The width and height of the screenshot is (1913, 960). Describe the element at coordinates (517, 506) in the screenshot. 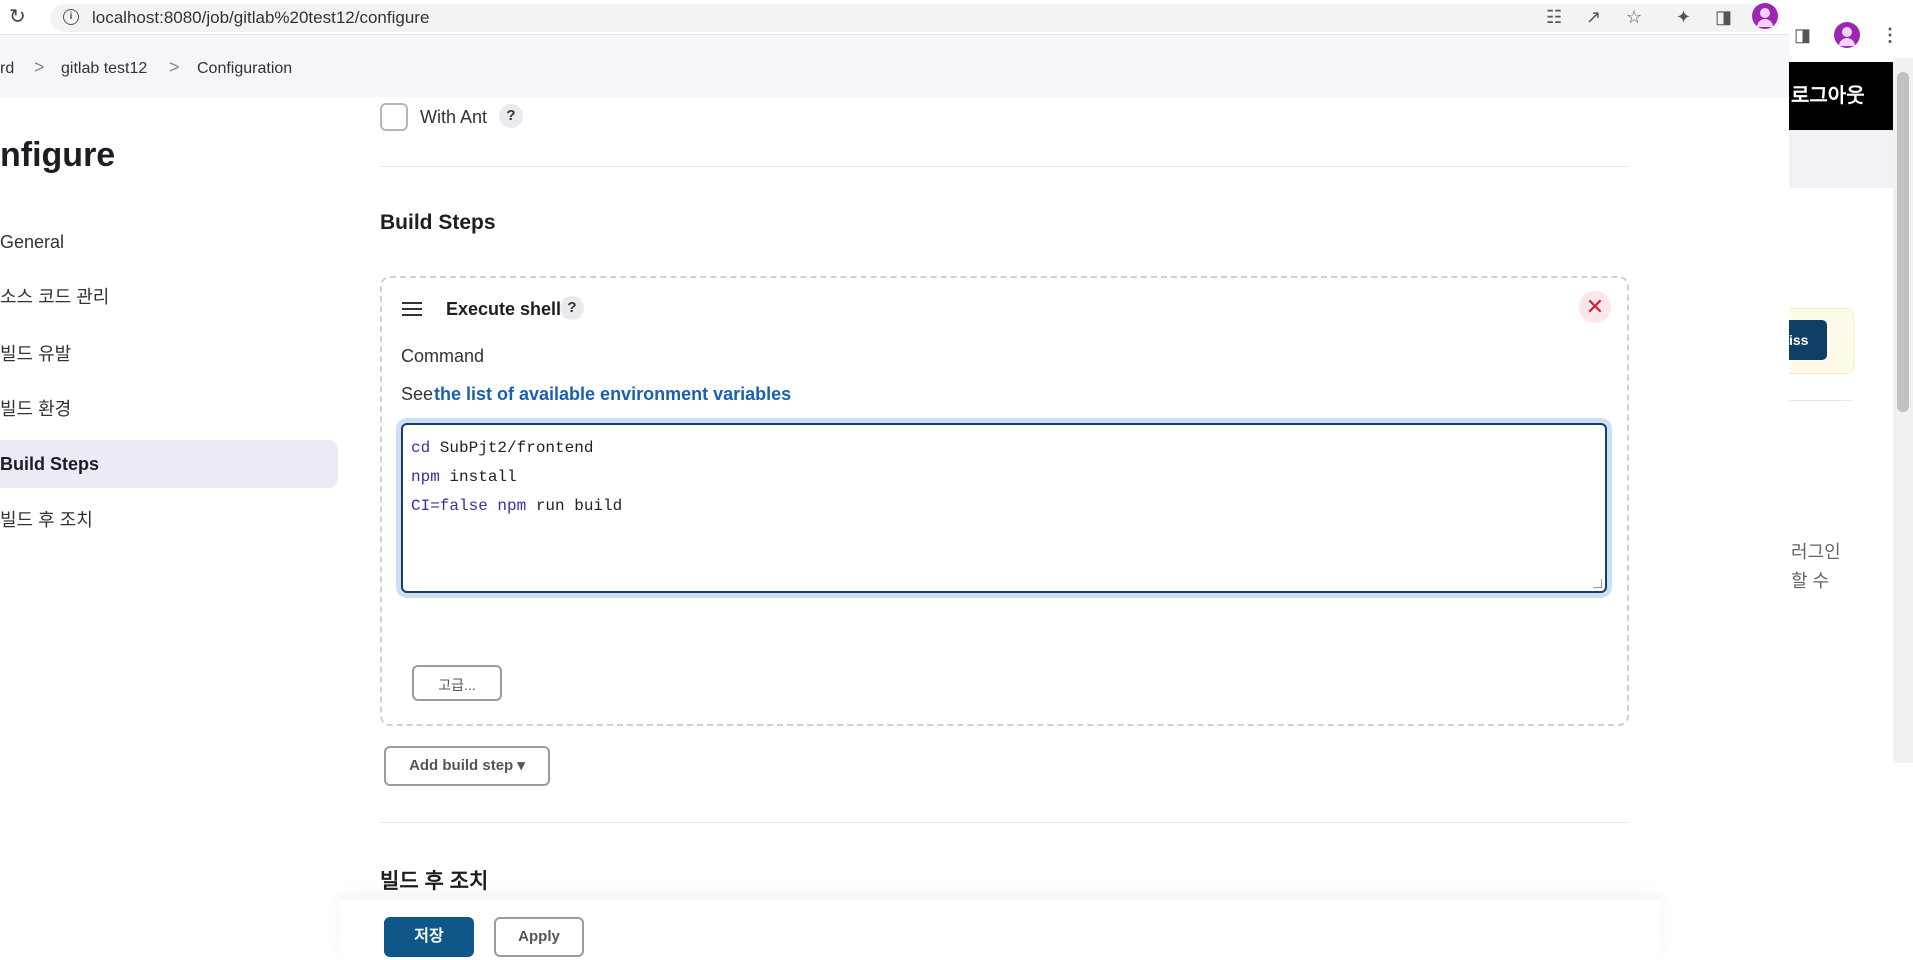

I see `command-line: CI=false npm run build` at that location.